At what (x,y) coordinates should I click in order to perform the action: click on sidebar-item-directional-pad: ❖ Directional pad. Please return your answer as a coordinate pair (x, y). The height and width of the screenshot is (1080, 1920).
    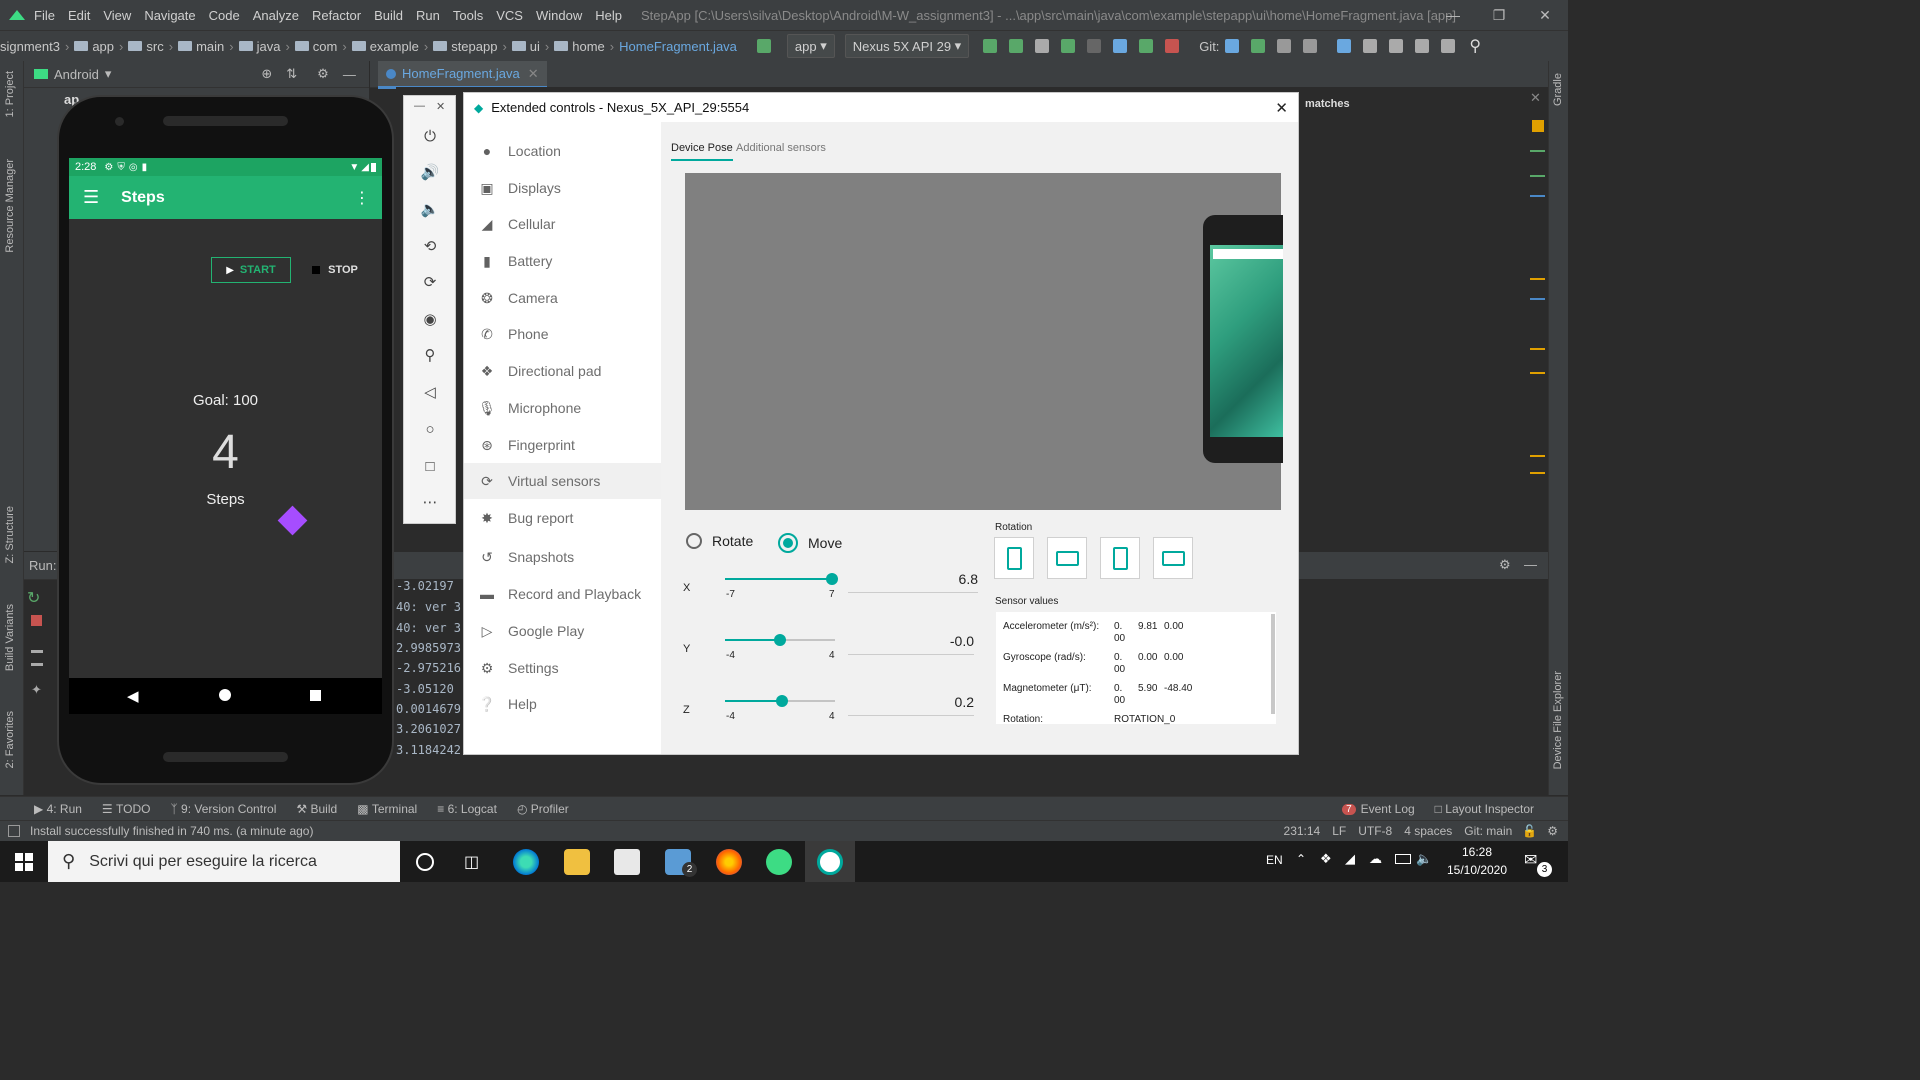
    Looking at the image, I should click on (562, 371).